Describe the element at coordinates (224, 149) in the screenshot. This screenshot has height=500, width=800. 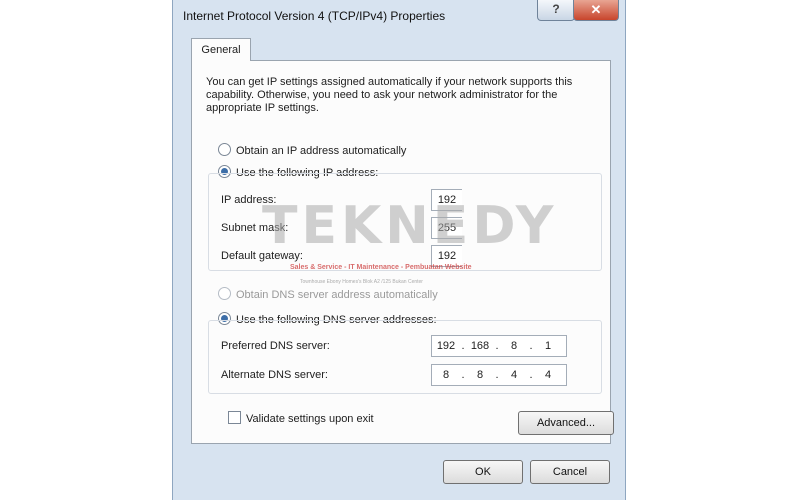
I see `obtain-ip-auto-radio` at that location.